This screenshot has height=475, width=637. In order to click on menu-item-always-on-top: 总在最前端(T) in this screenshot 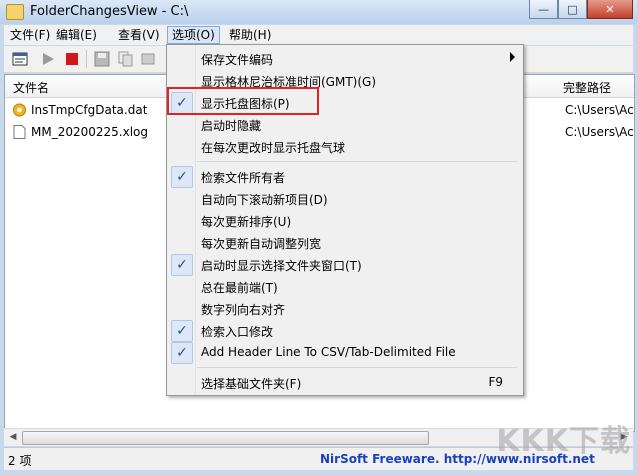, I will do `click(345, 286)`.